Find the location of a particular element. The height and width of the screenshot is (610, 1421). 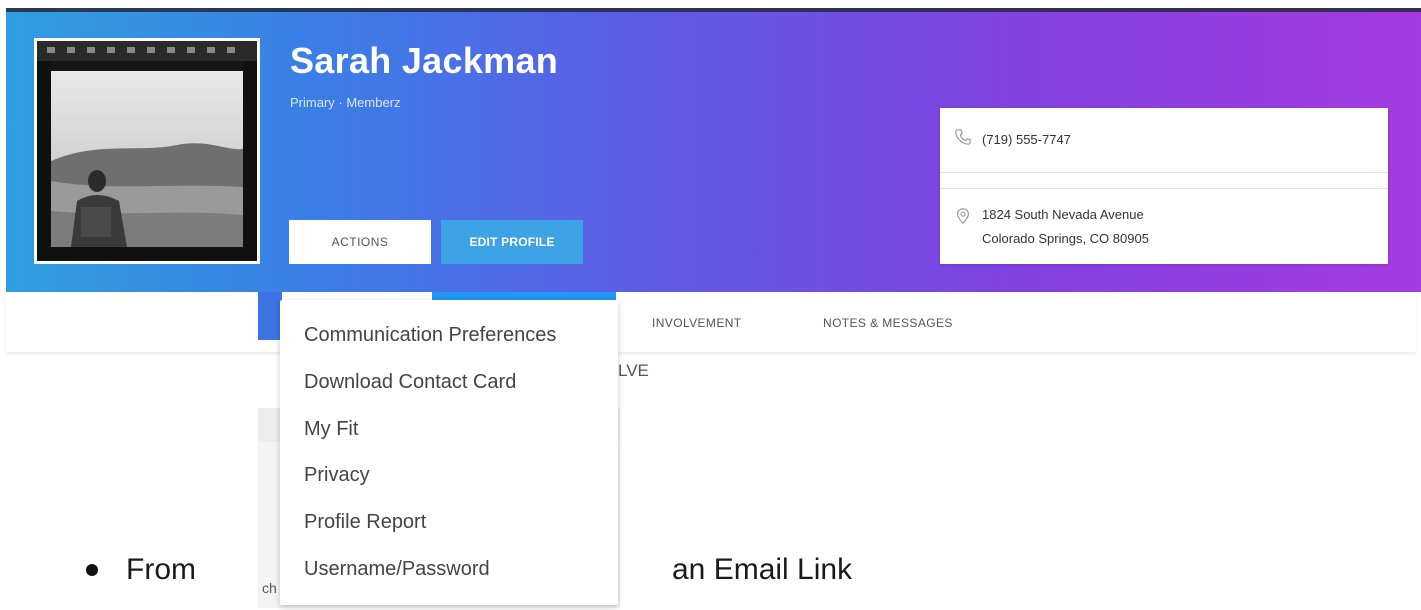

menu-item-username-password: Username/Password is located at coordinates (397, 569).